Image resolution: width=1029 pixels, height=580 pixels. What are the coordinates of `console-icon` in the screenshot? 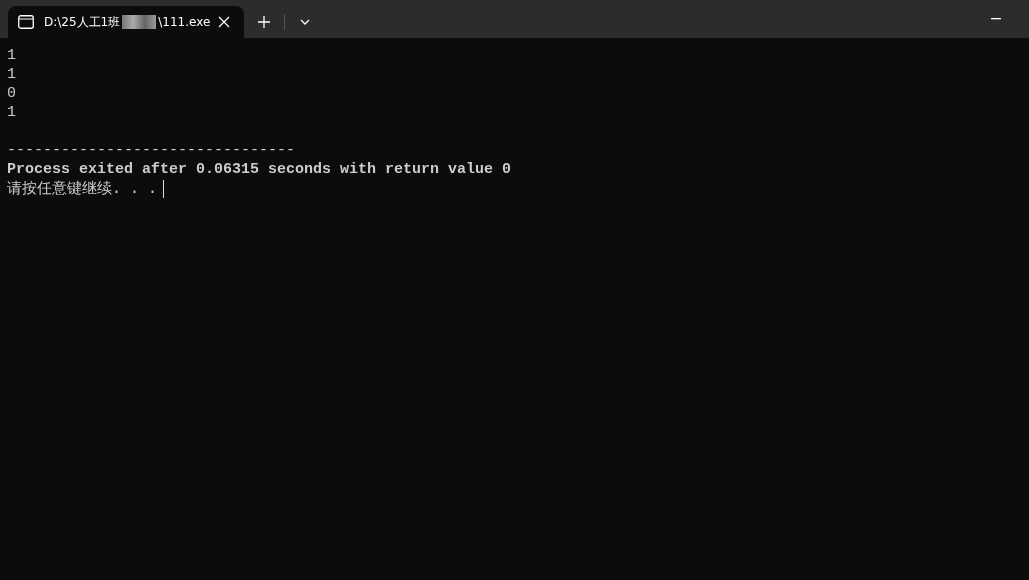 It's located at (26, 22).